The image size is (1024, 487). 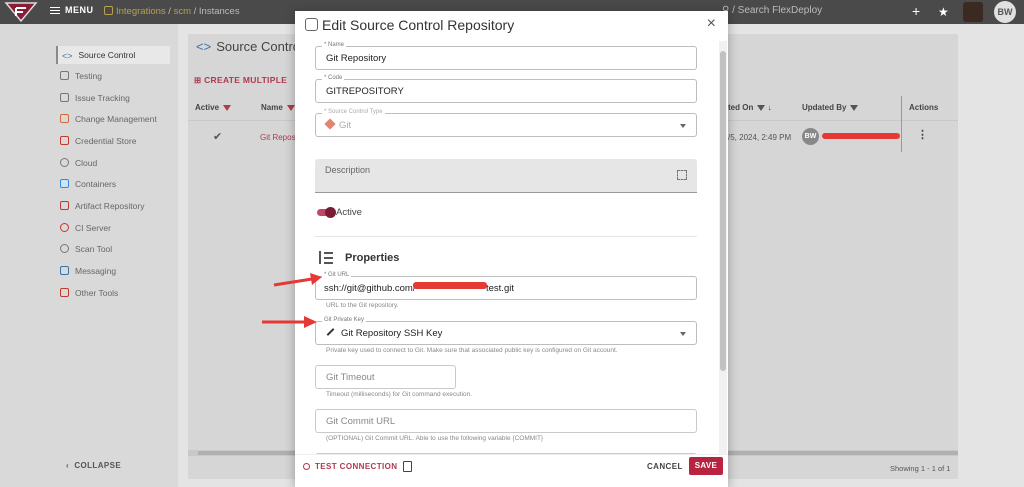 I want to click on save-button: SAVE, so click(x=706, y=466).